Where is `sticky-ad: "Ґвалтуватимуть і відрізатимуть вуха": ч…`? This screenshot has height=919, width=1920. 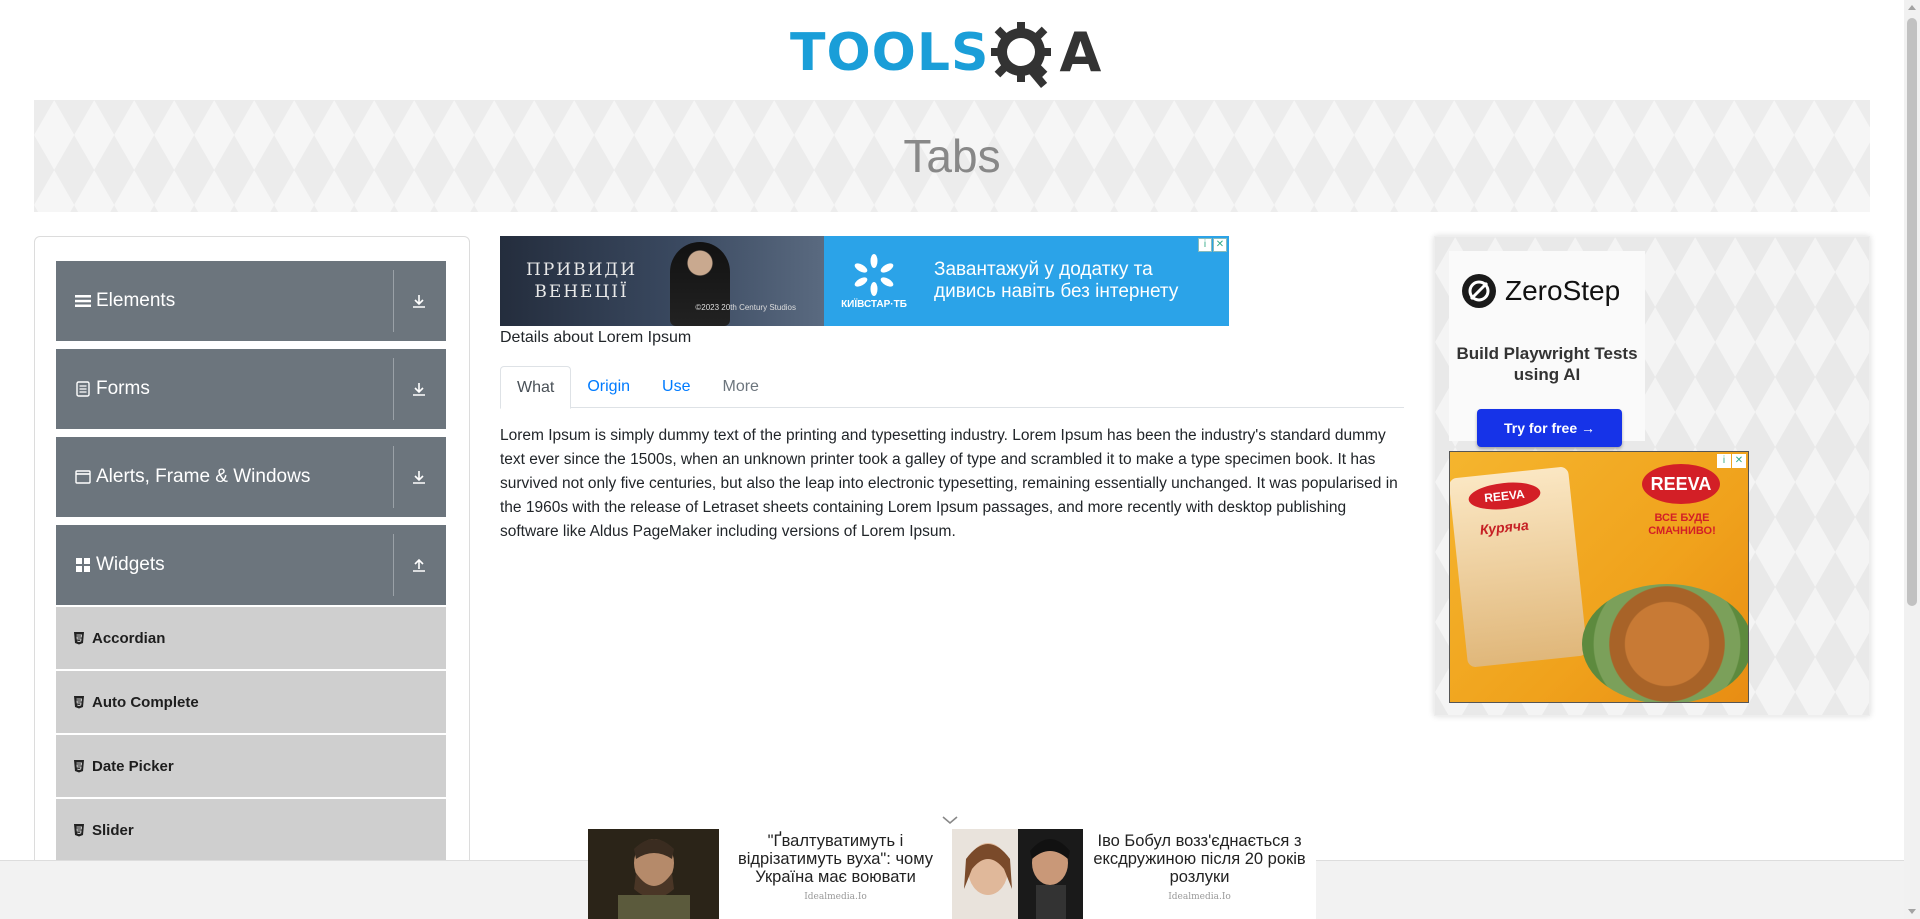
sticky-ad: "Ґвалтуватимуть і відрізатимуть вуха": ч… is located at coordinates (952, 874).